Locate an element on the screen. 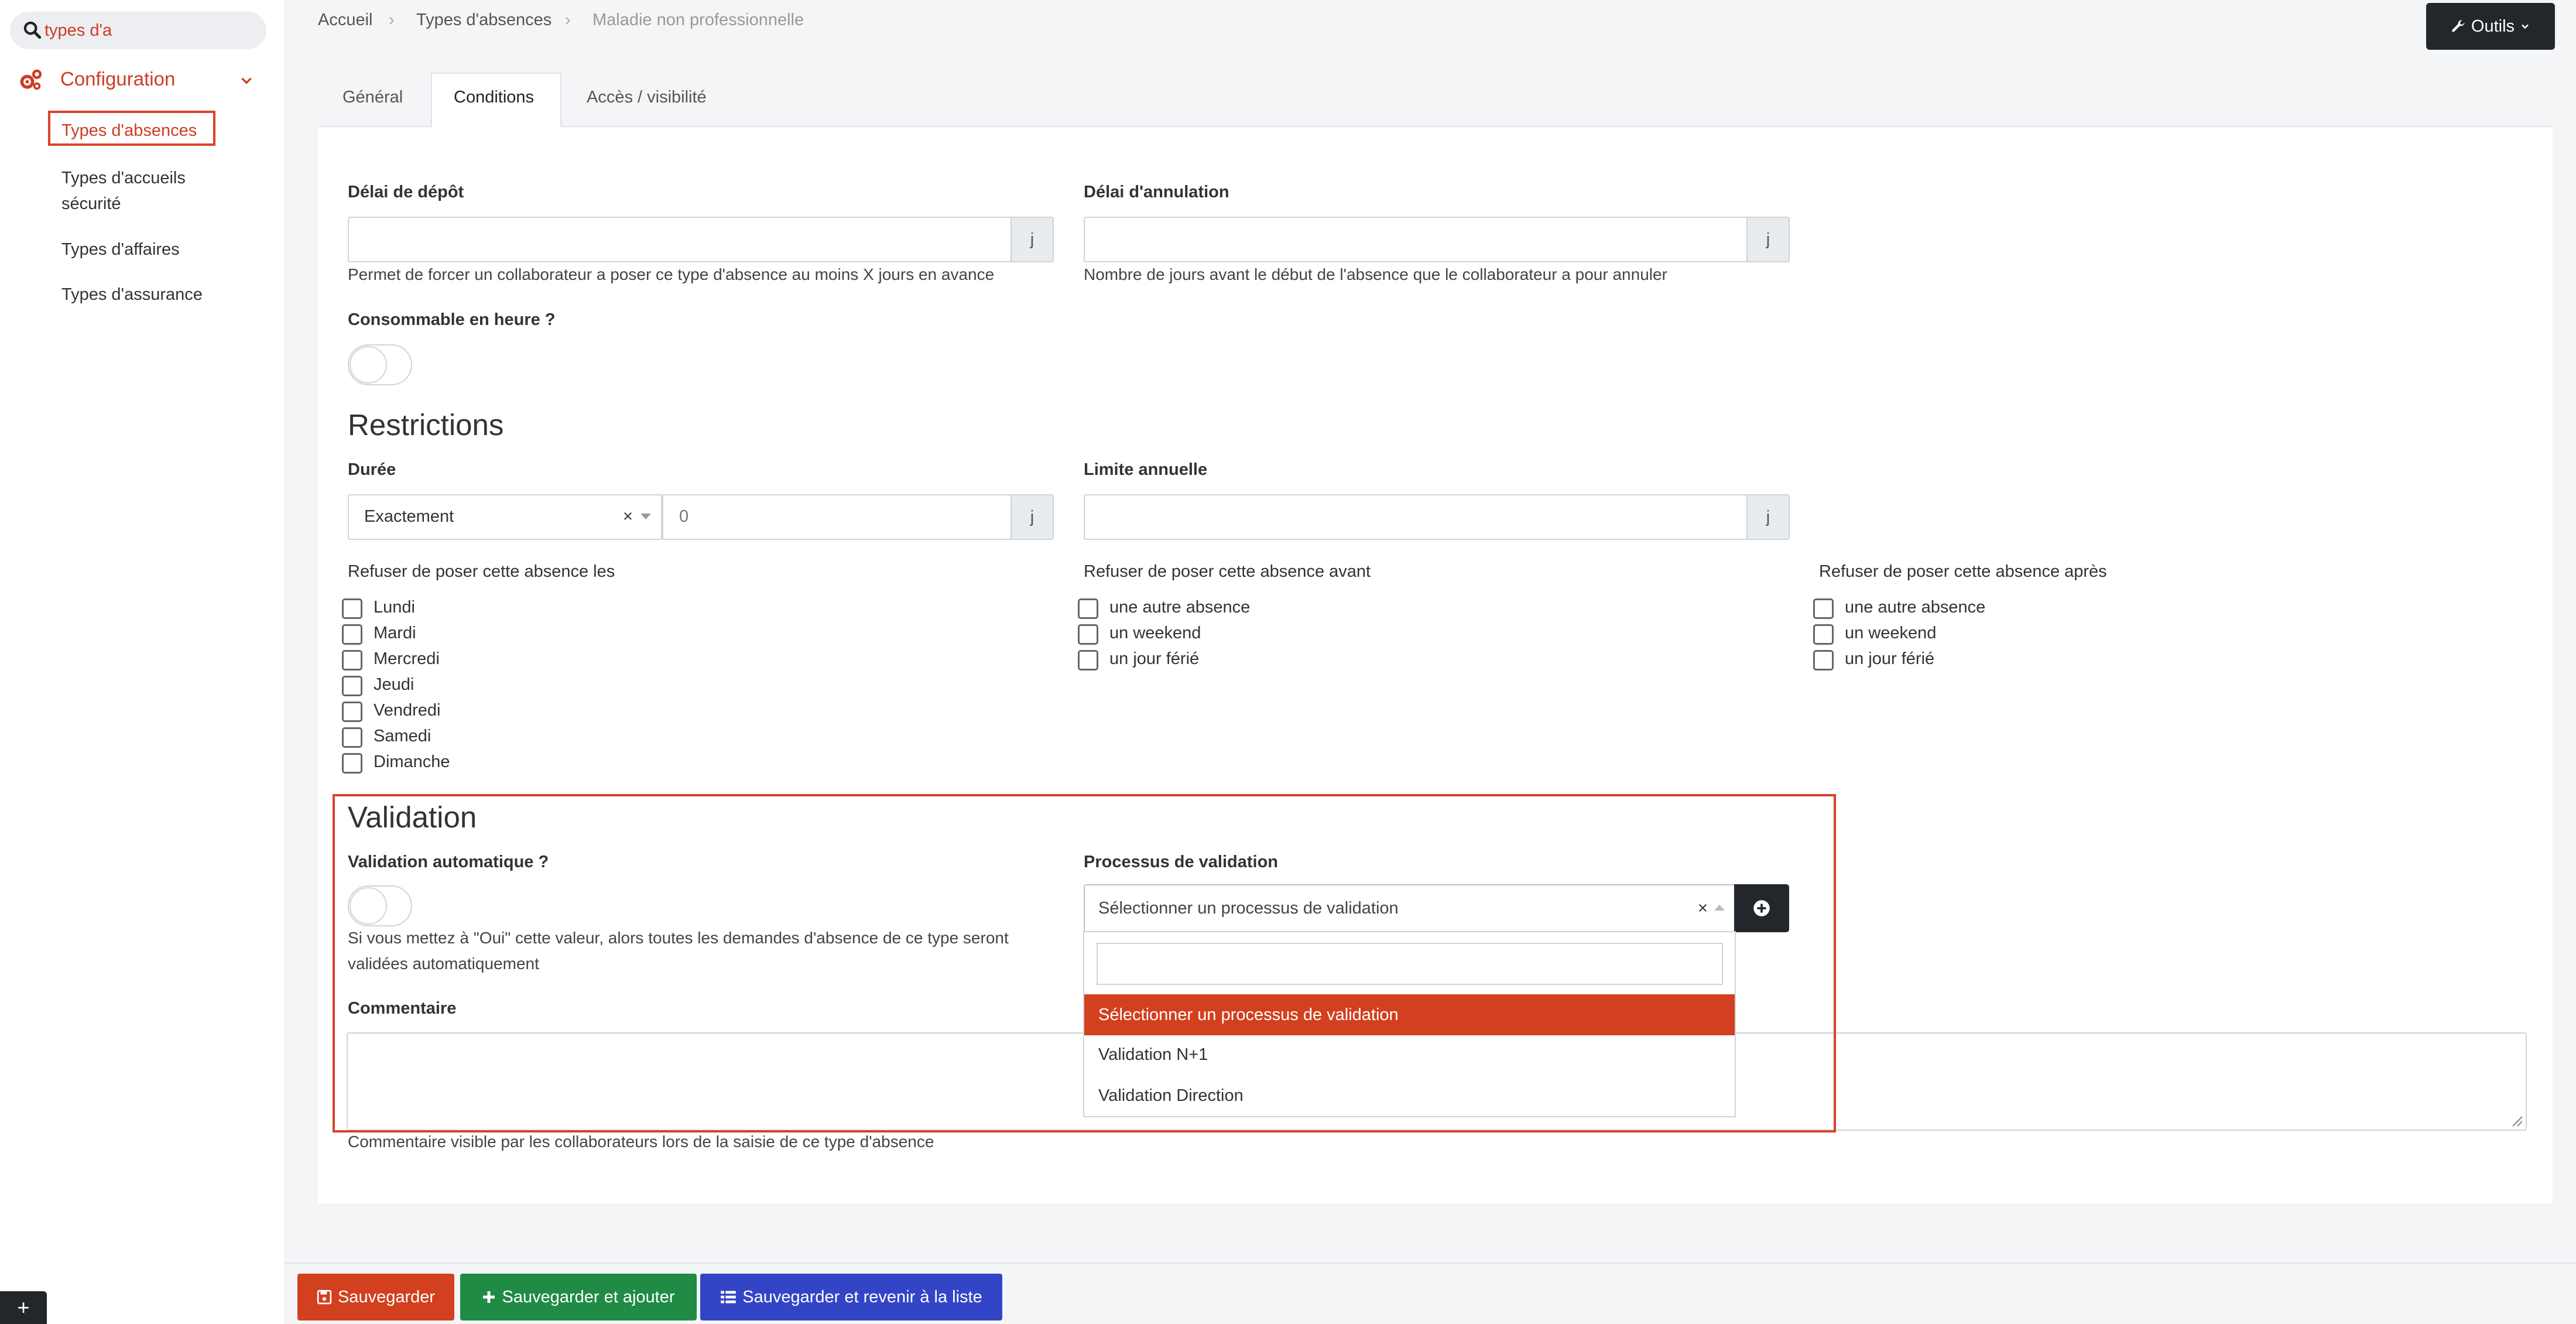 The image size is (2576, 1324). duree-number-input is located at coordinates (837, 517).